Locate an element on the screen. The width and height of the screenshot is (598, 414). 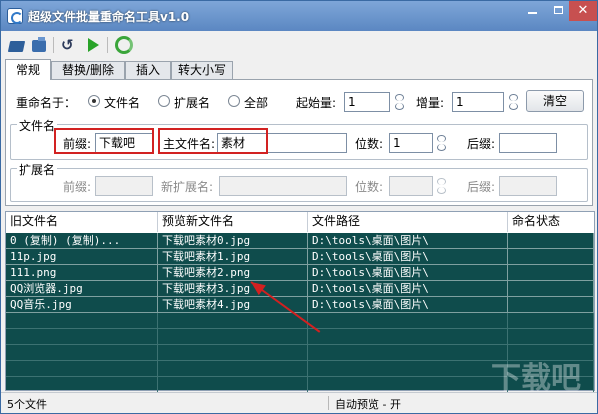
table-row: 11p.jpg 下载吧素材1.jpg D:\tools\桌面\图片\ is located at coordinates (300, 257).